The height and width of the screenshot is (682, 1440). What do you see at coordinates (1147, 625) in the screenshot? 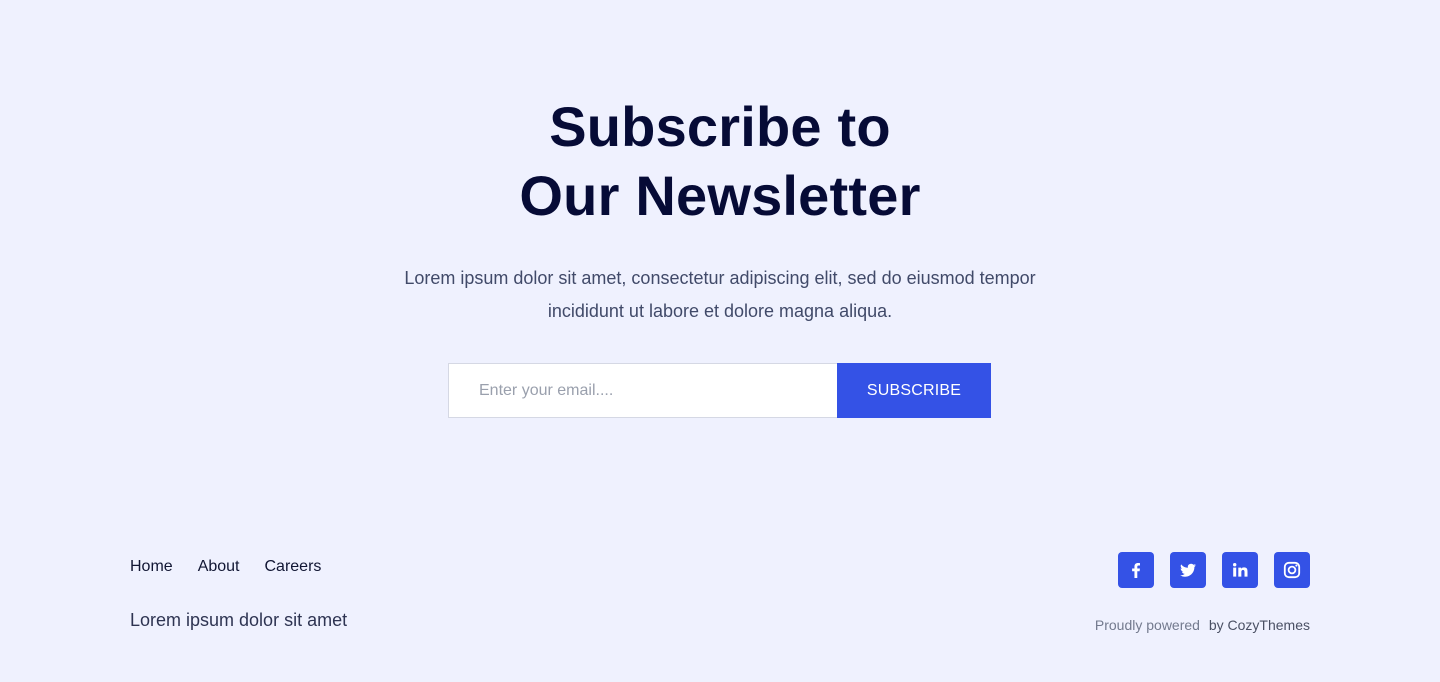
I see `credit-prefix: Proudly powered` at bounding box center [1147, 625].